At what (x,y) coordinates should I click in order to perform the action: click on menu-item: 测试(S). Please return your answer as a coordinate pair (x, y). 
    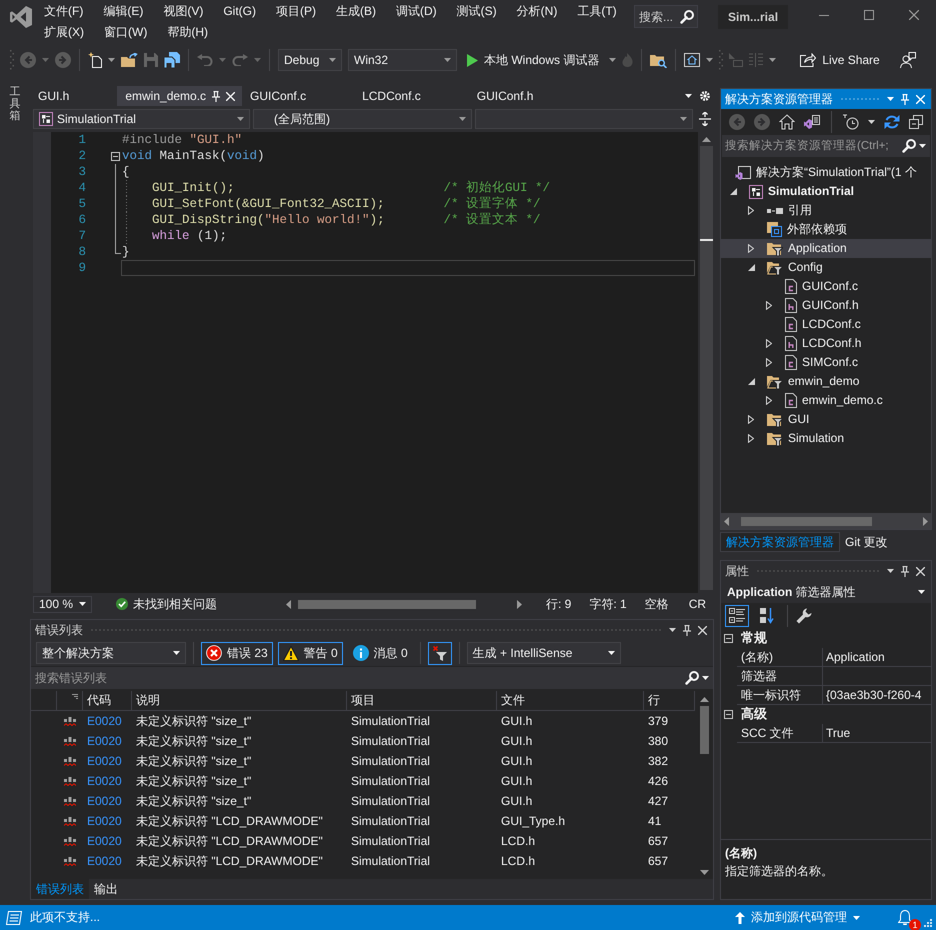
    Looking at the image, I should click on (476, 11).